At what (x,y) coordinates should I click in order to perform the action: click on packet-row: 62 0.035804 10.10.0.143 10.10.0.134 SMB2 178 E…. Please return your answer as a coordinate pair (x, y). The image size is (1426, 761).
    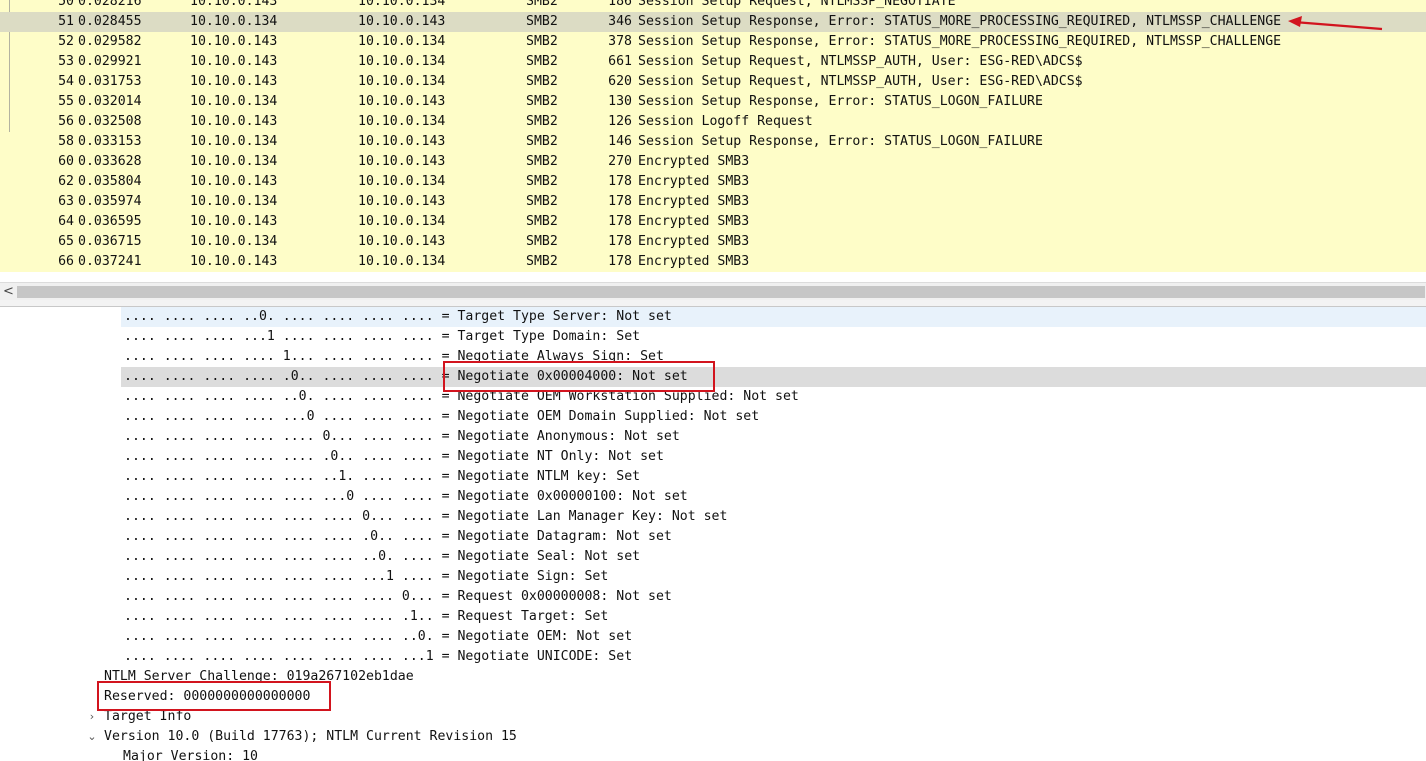
    Looking at the image, I should click on (713, 182).